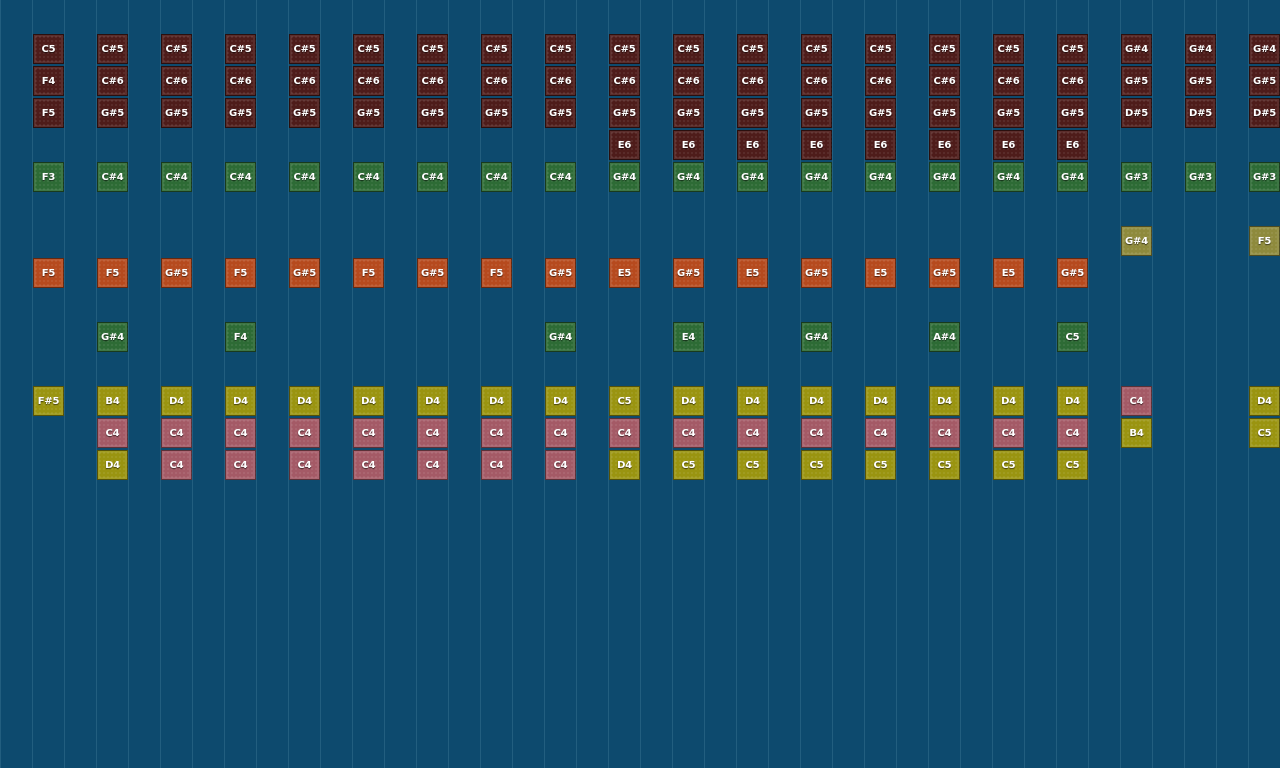 Image resolution: width=1280 pixels, height=768 pixels. I want to click on note-block: E5, so click(752, 273).